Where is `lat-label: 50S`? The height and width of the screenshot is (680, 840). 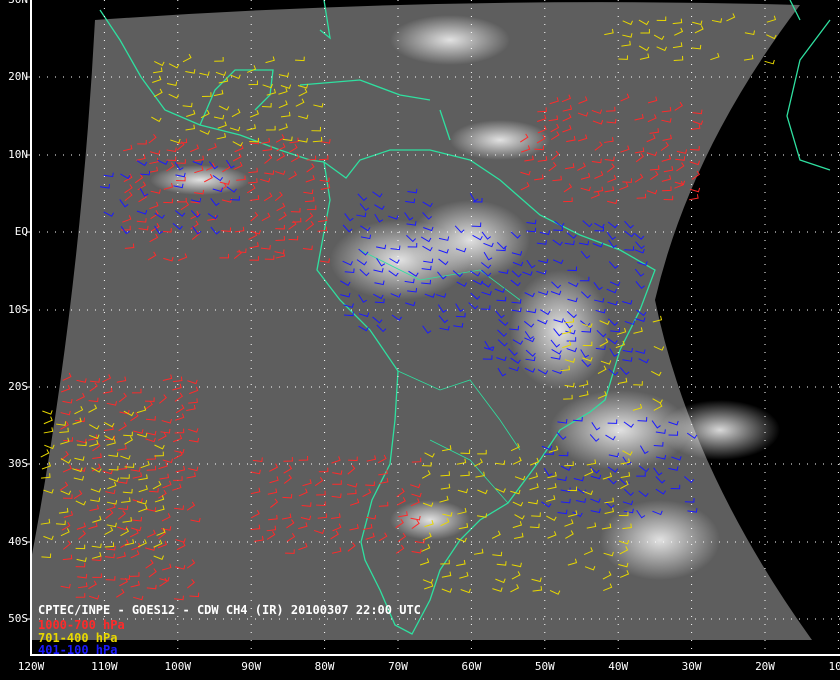 lat-label: 50S is located at coordinates (18, 618).